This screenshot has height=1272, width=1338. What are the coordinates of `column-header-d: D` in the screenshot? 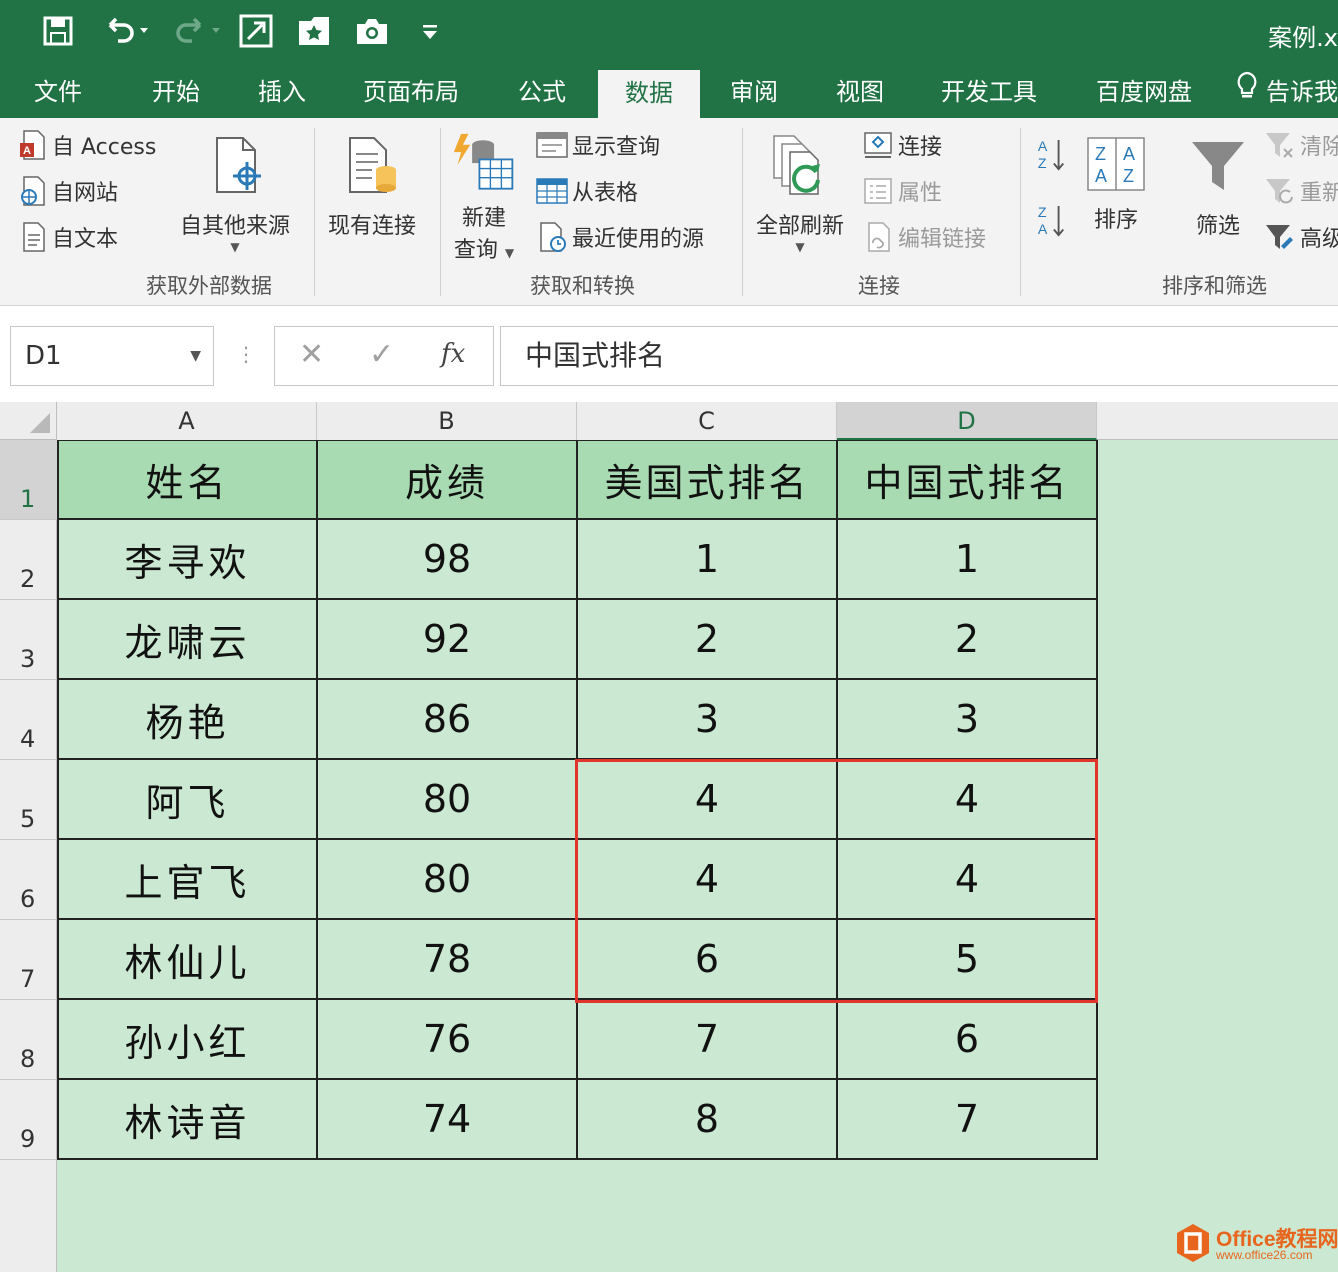 It's located at (967, 421).